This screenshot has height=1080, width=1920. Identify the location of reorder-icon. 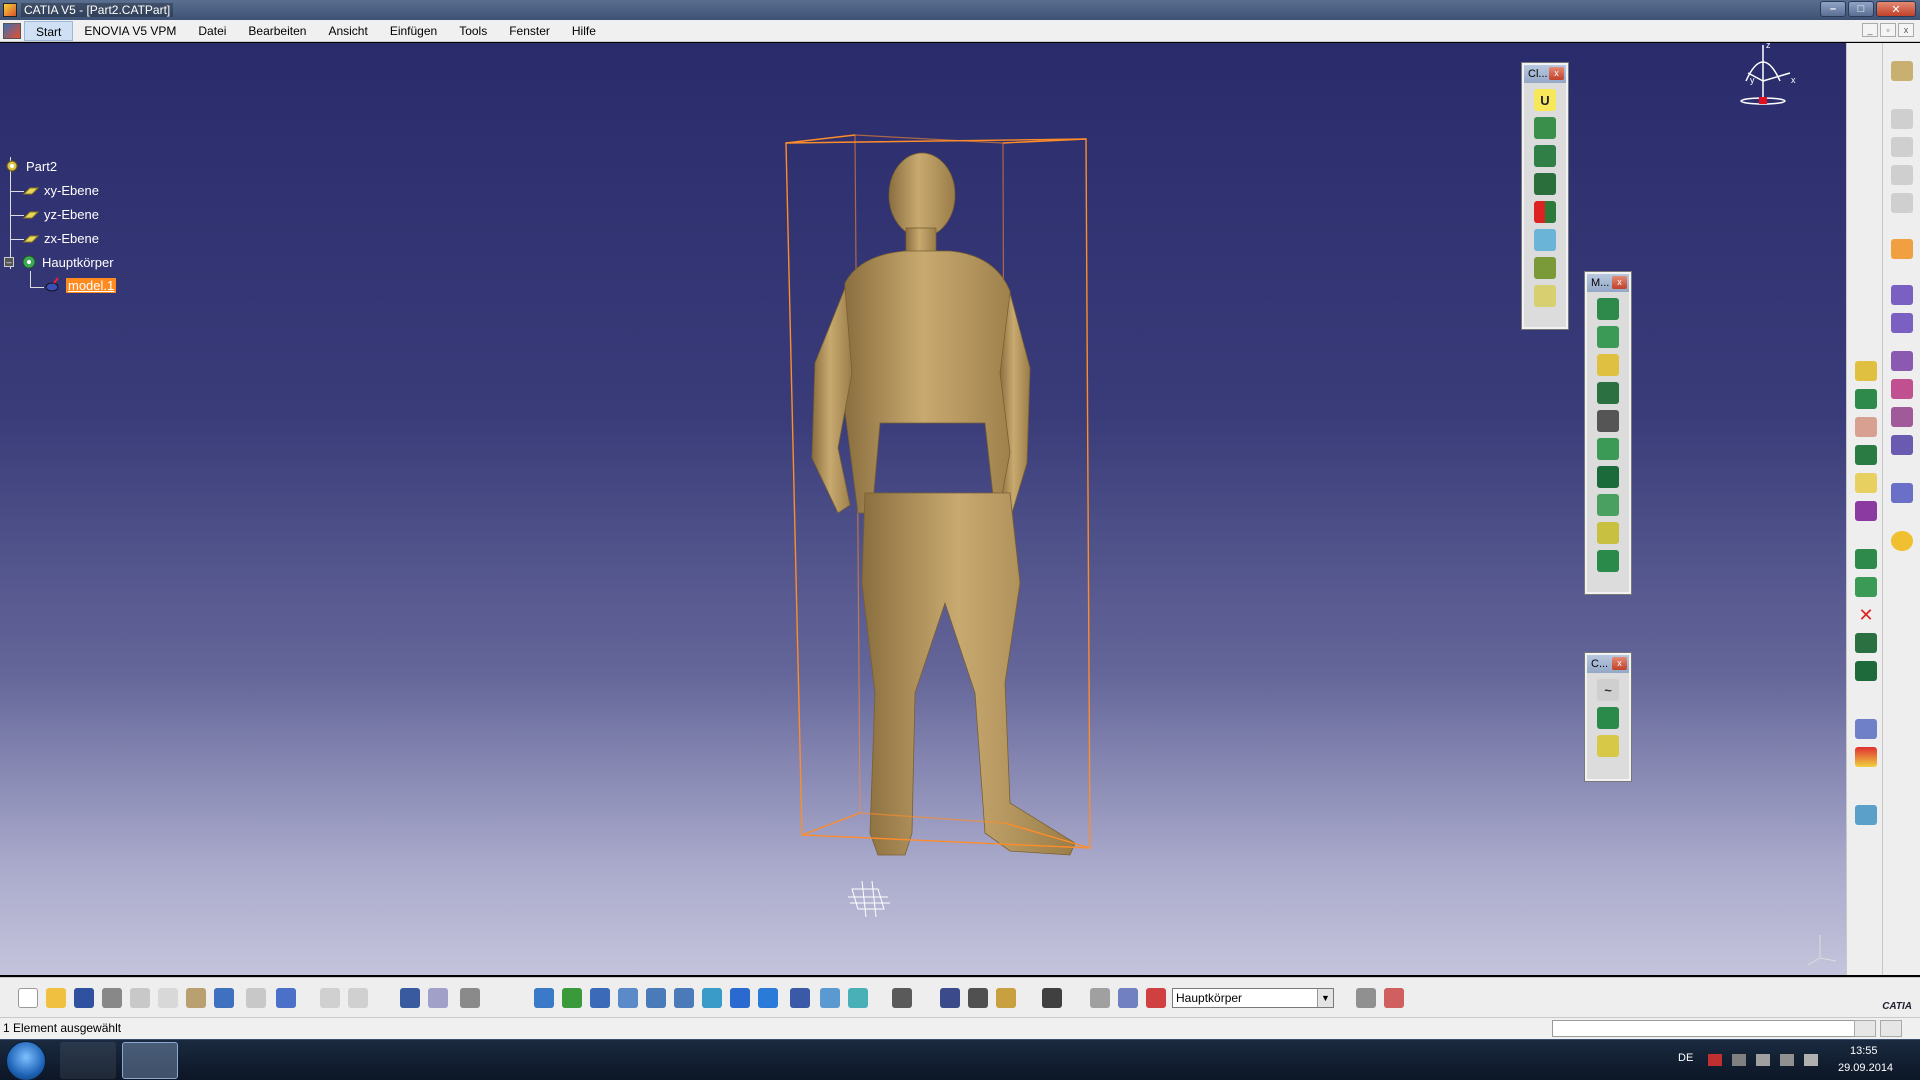
(1100, 998).